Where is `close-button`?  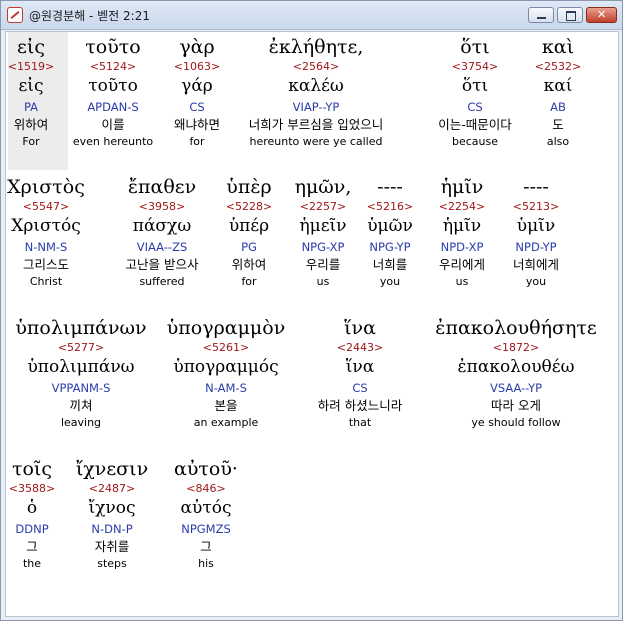
close-button is located at coordinates (601, 15).